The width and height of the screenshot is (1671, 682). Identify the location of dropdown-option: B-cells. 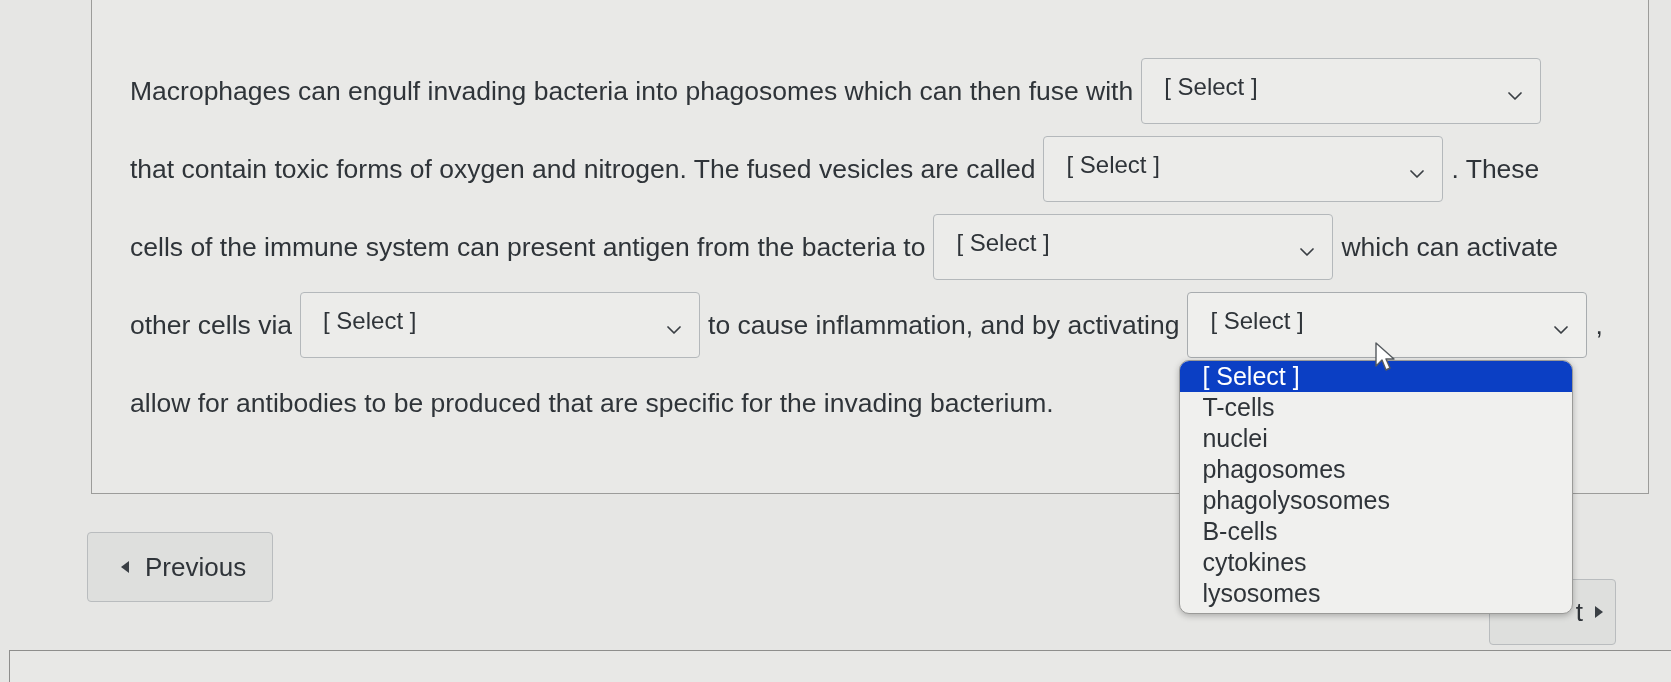
(1376, 531).